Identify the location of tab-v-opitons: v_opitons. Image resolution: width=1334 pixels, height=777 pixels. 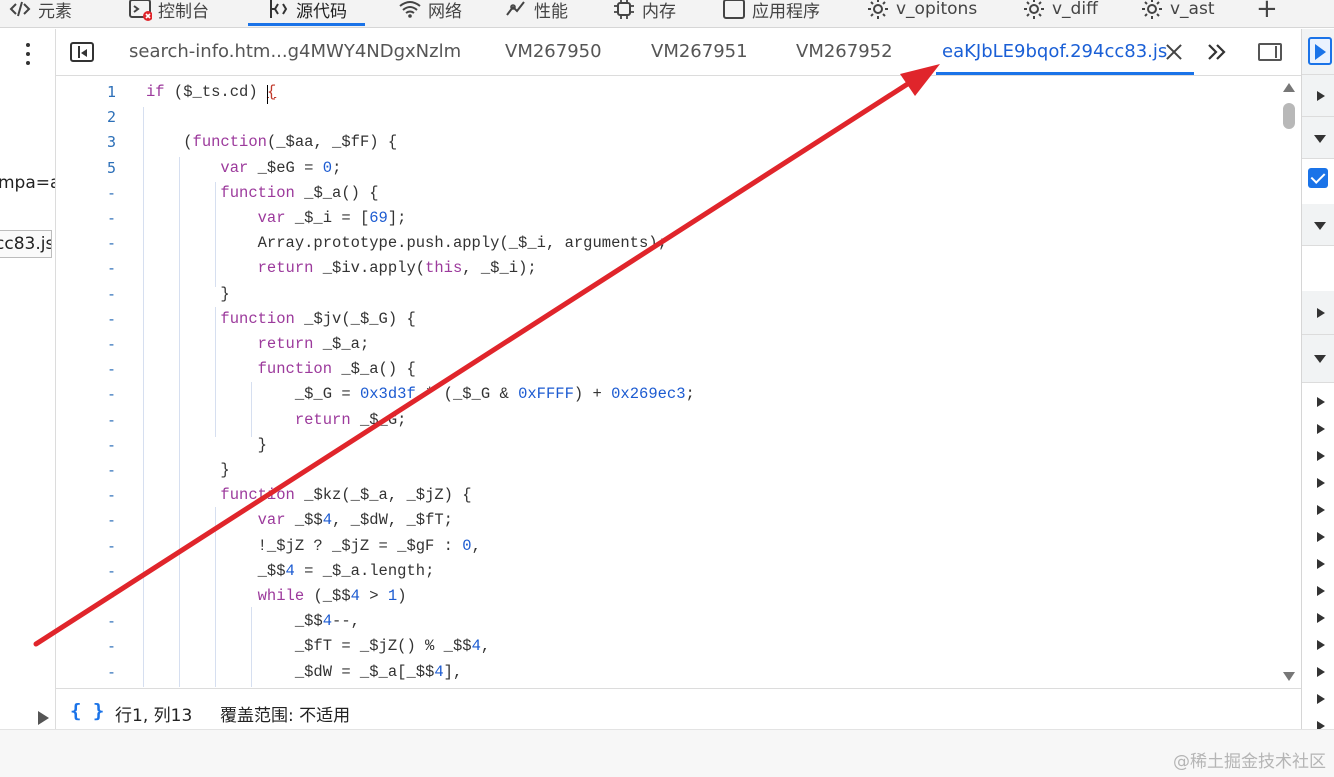
(921, 13).